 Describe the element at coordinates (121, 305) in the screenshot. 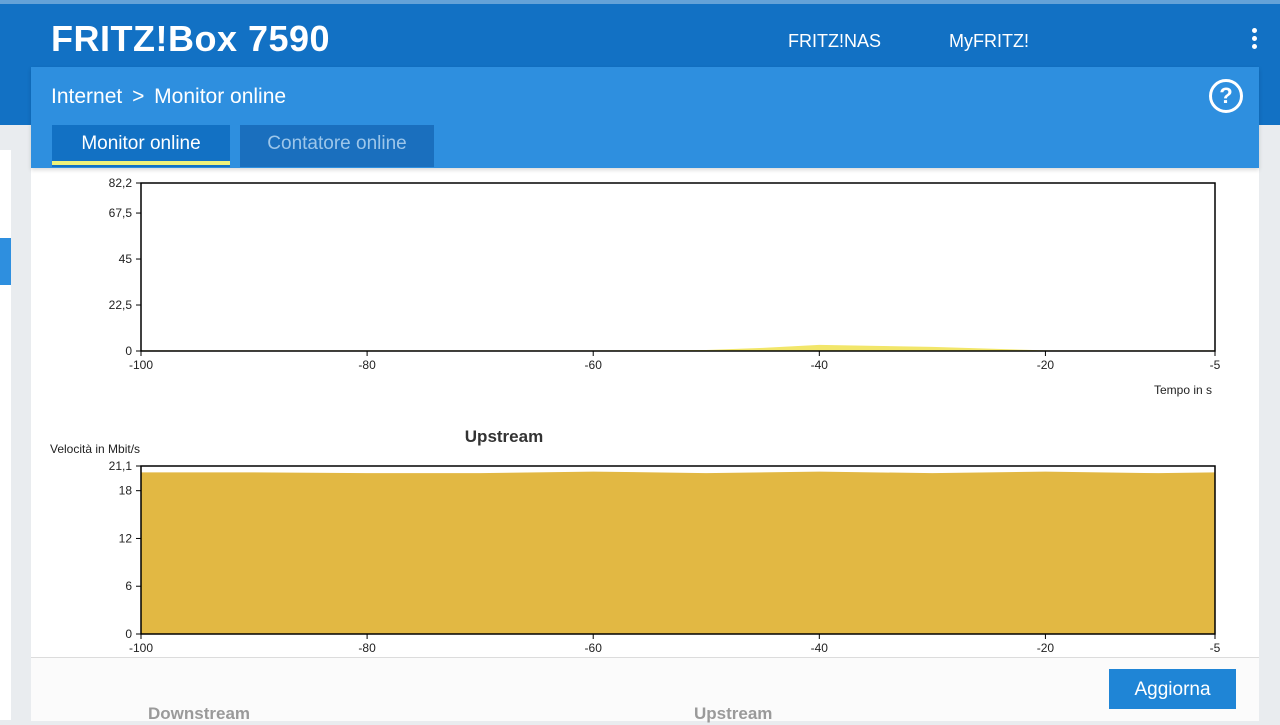

I see `y-tick-label: 22,5` at that location.